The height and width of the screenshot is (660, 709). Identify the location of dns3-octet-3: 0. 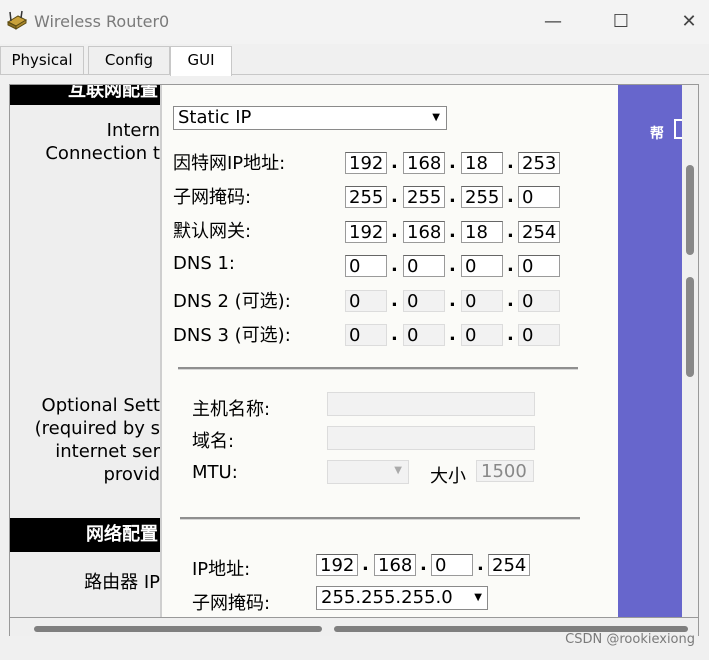
(482, 335).